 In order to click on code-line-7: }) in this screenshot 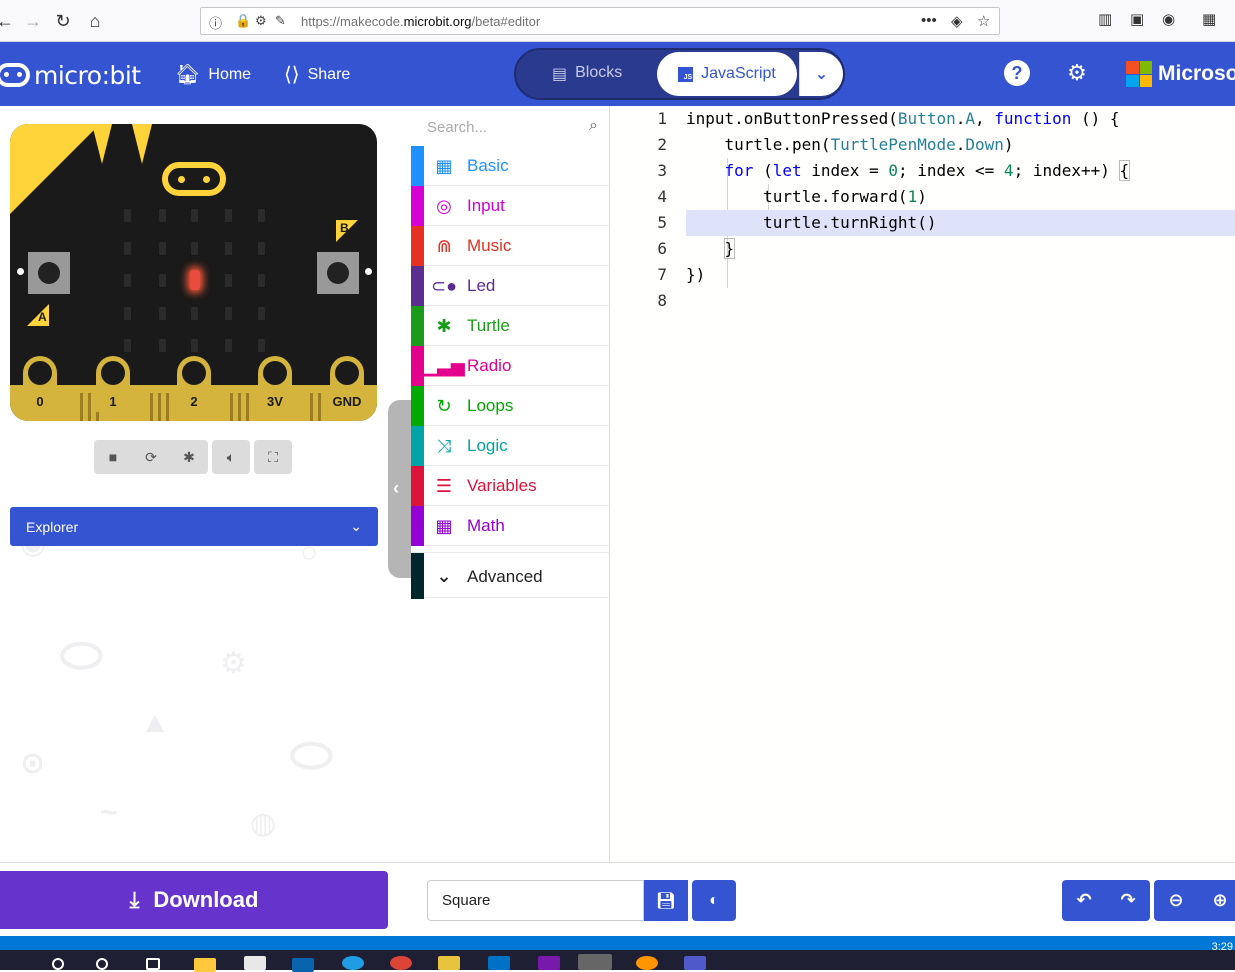, I will do `click(923, 275)`.